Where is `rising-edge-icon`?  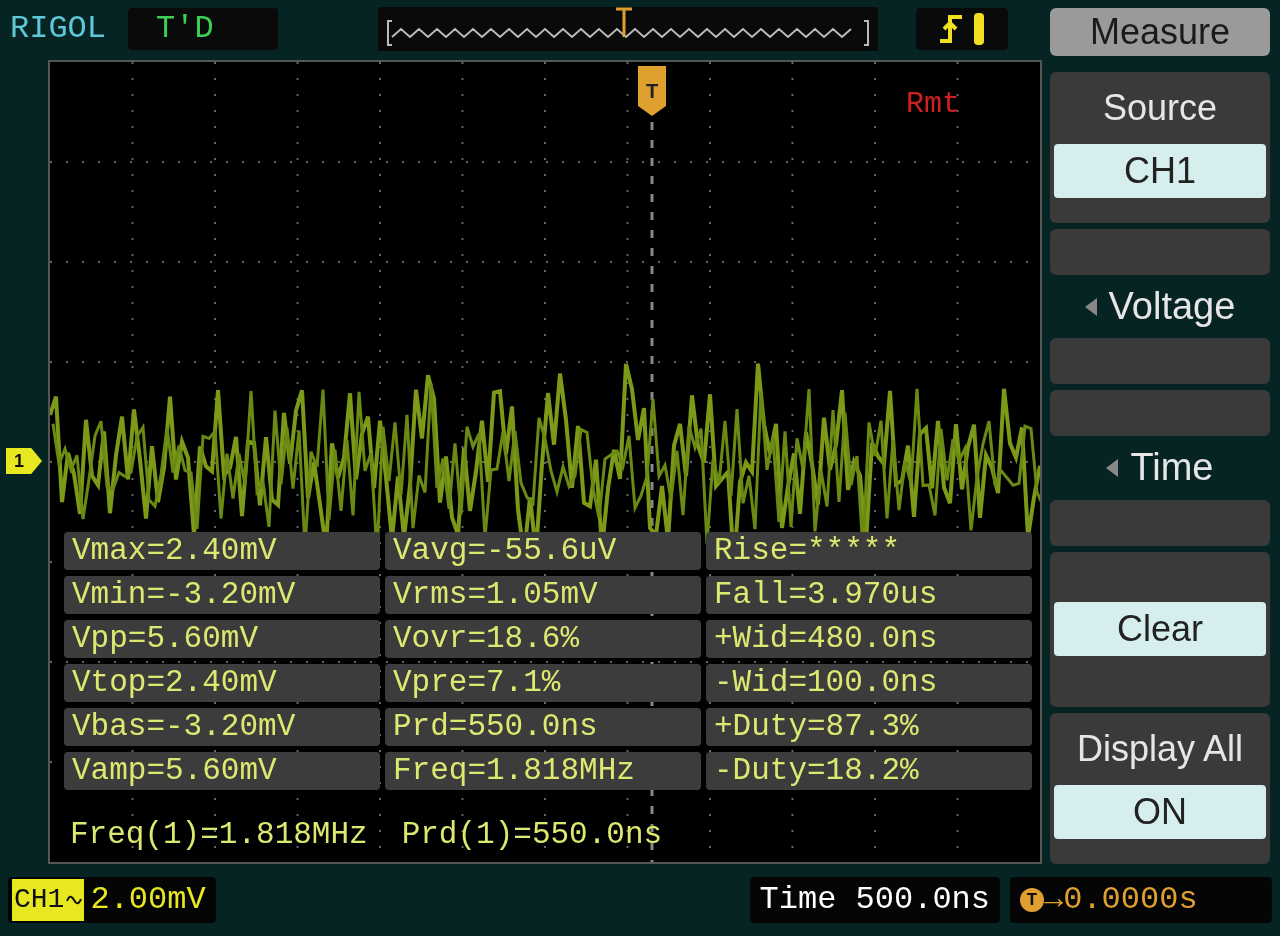
rising-edge-icon is located at coordinates (951, 29).